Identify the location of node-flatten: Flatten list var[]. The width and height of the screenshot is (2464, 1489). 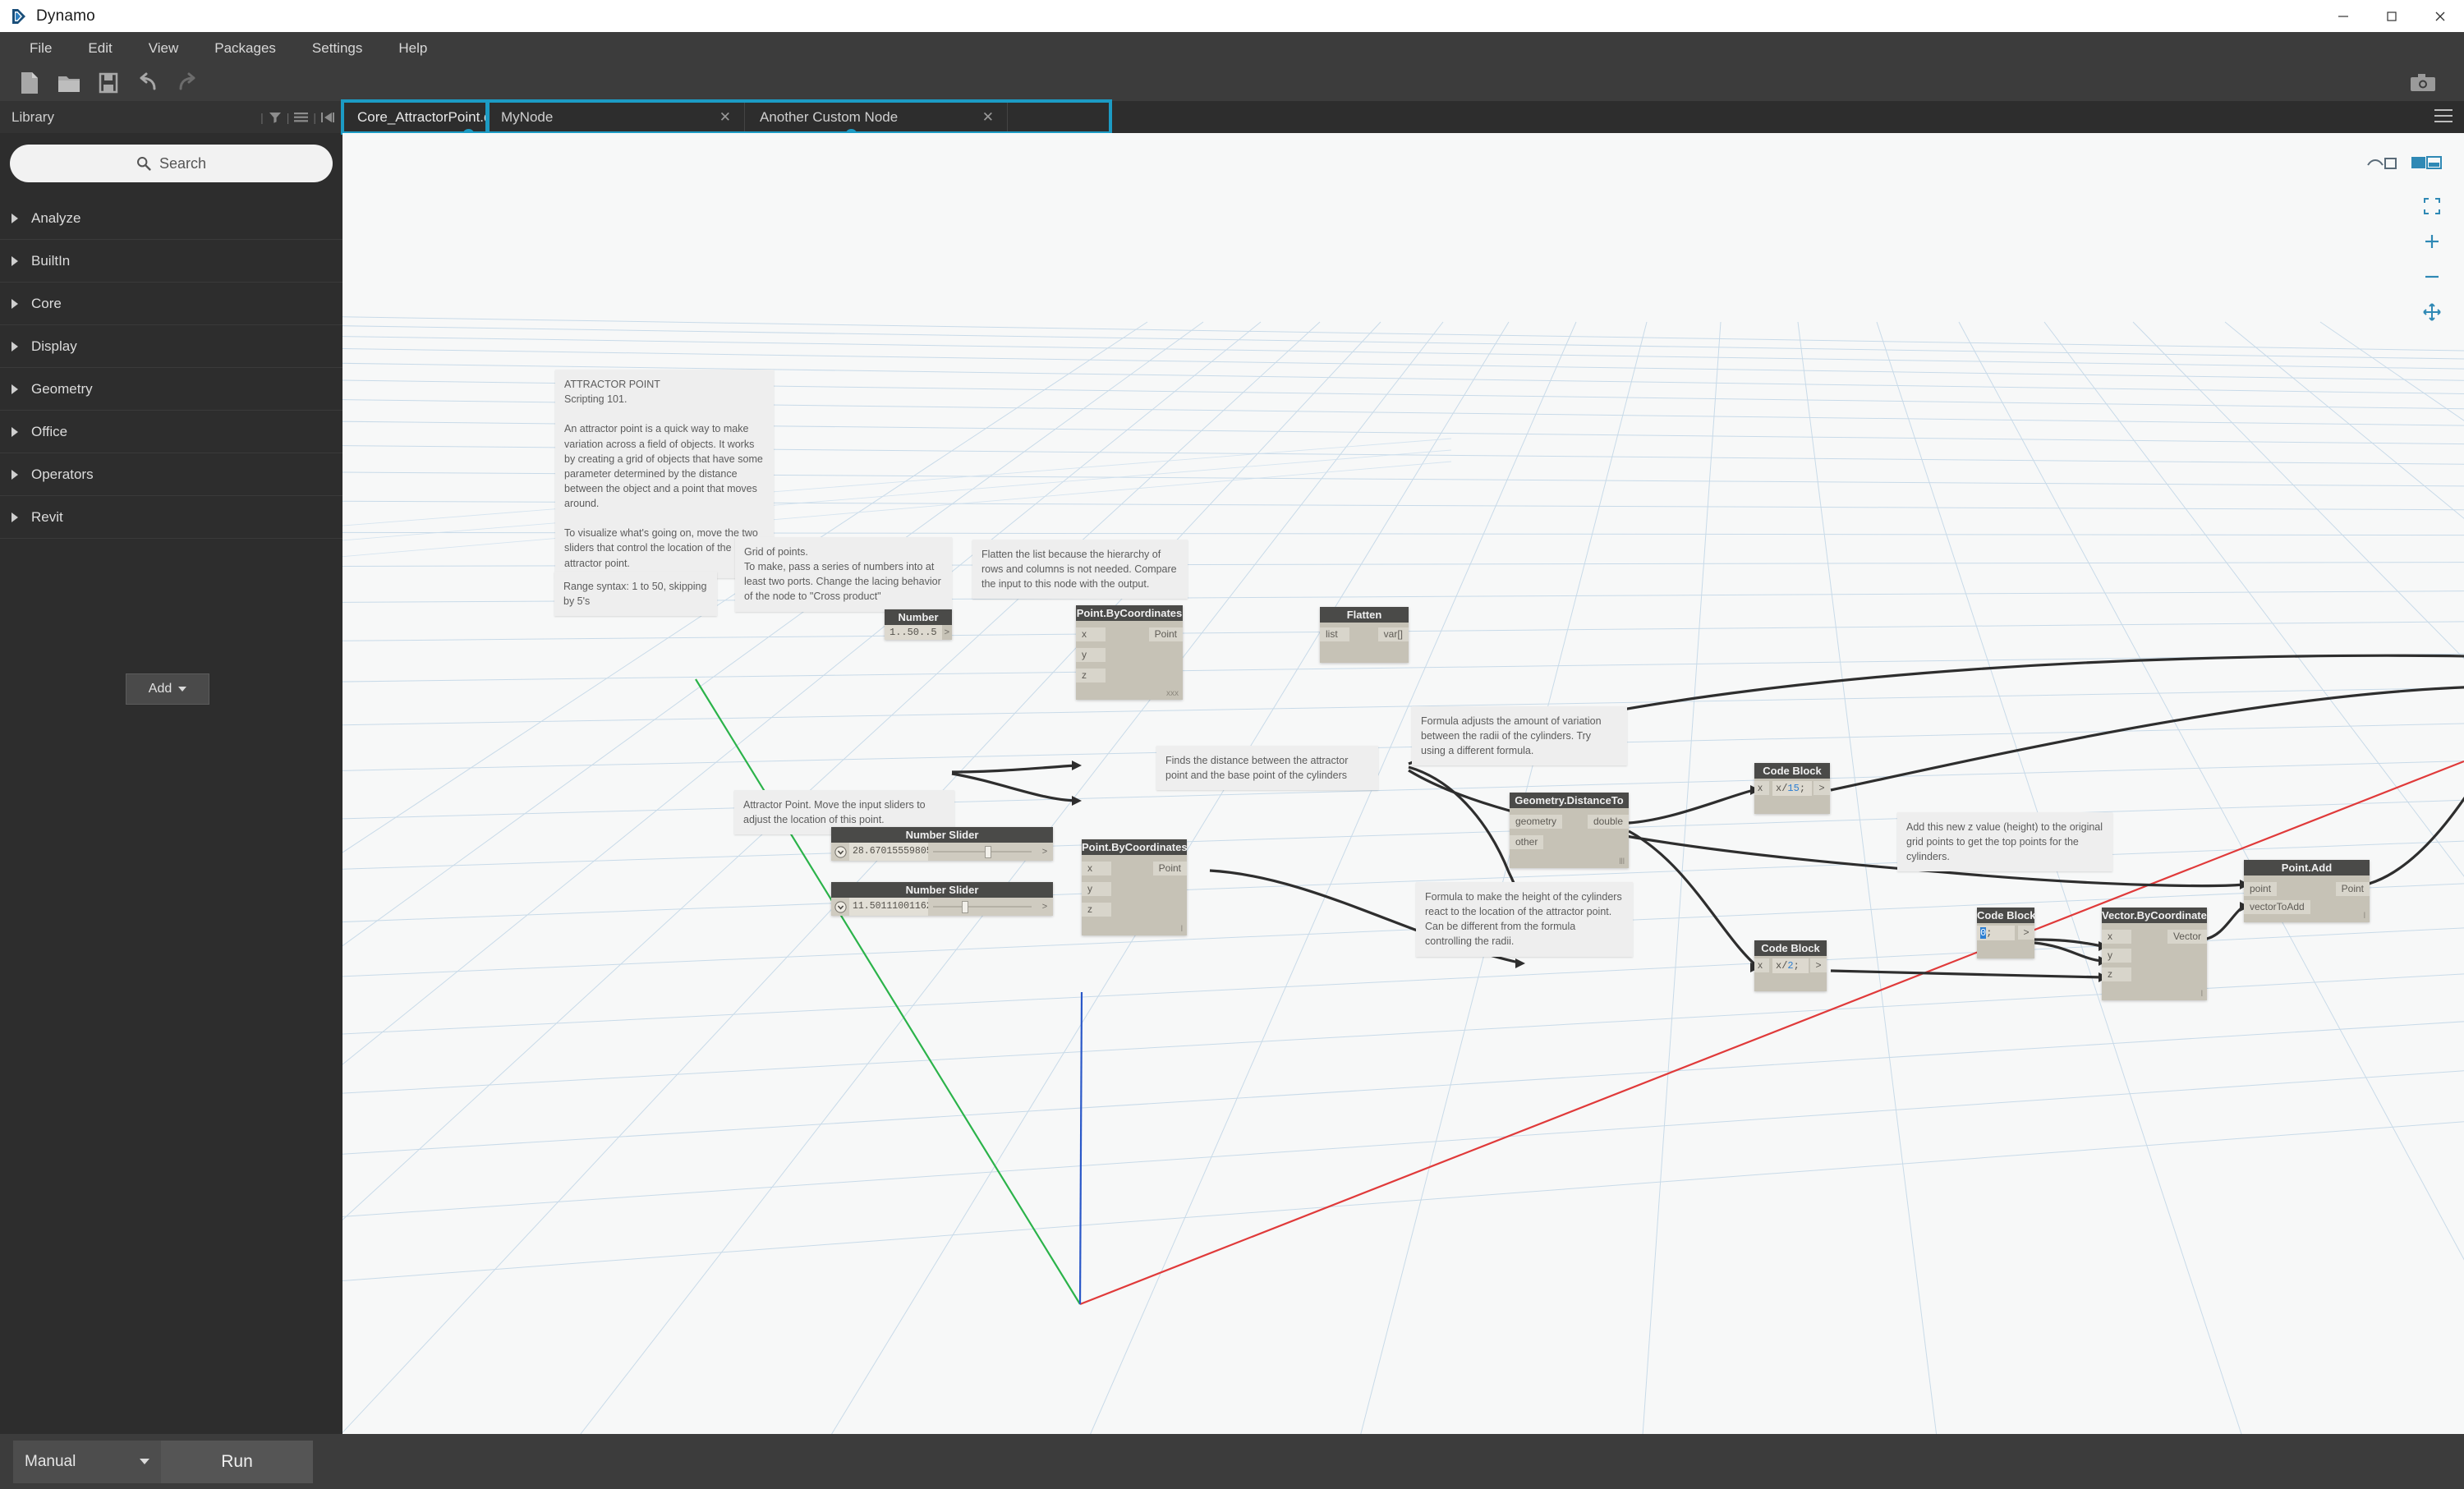
(1364, 635).